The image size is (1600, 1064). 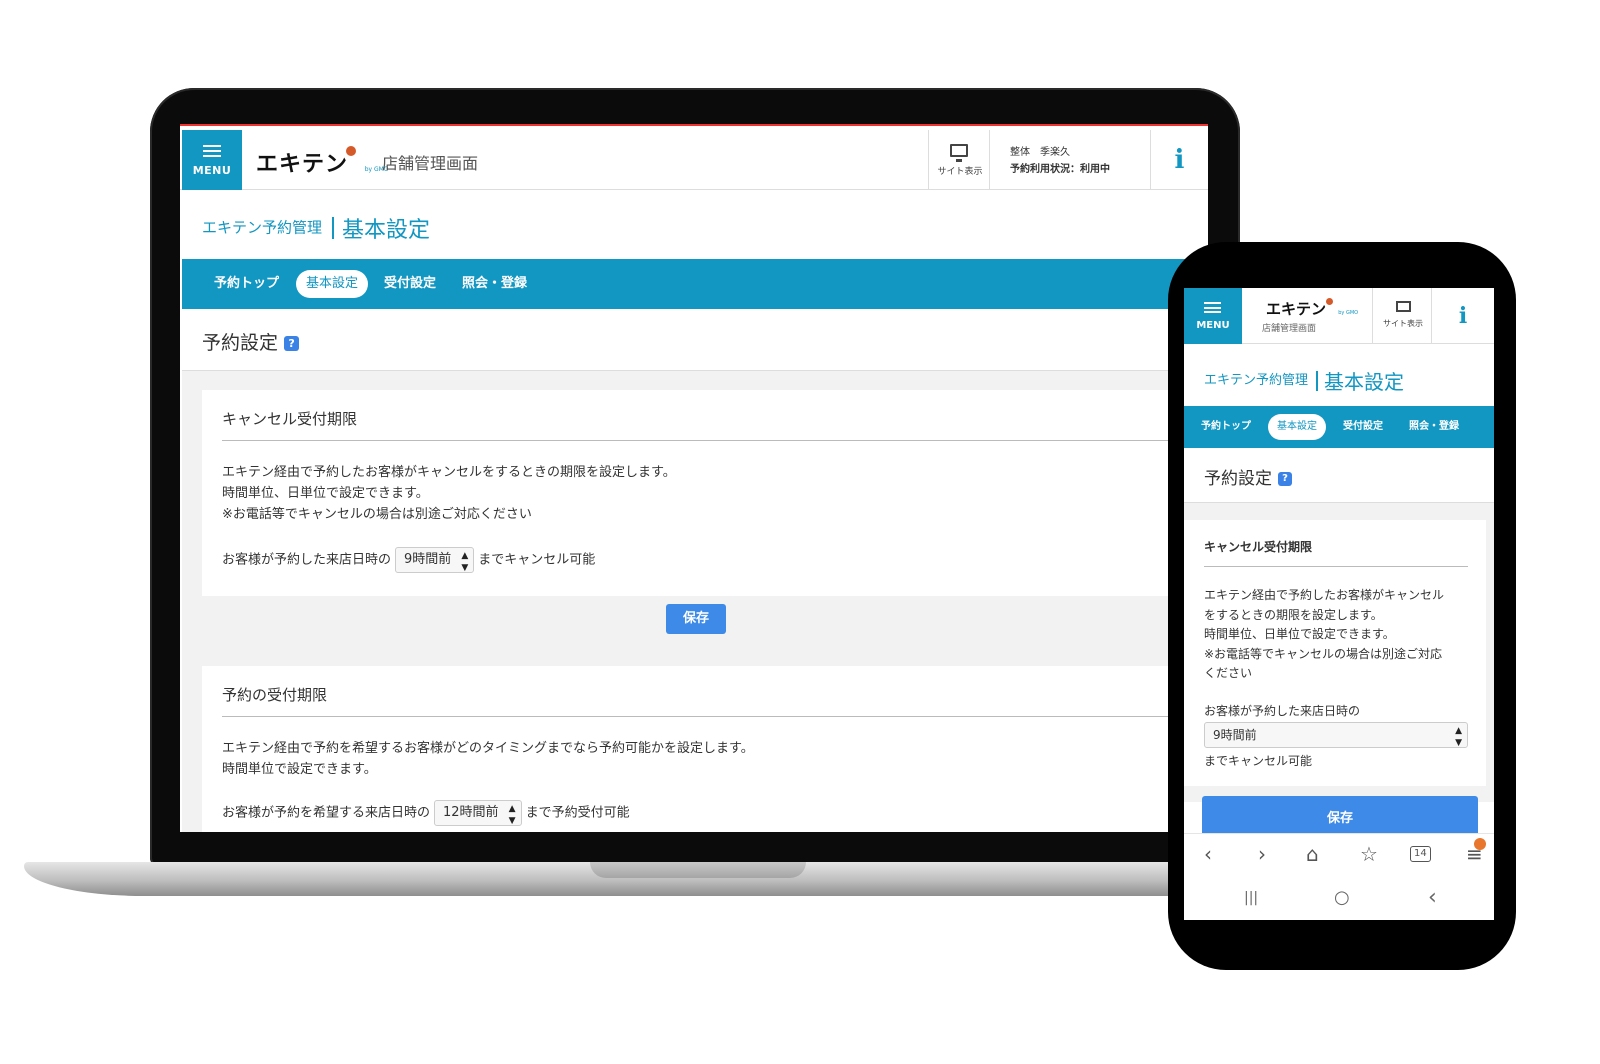 What do you see at coordinates (1369, 854) in the screenshot?
I see `bookmark-icon: ☆` at bounding box center [1369, 854].